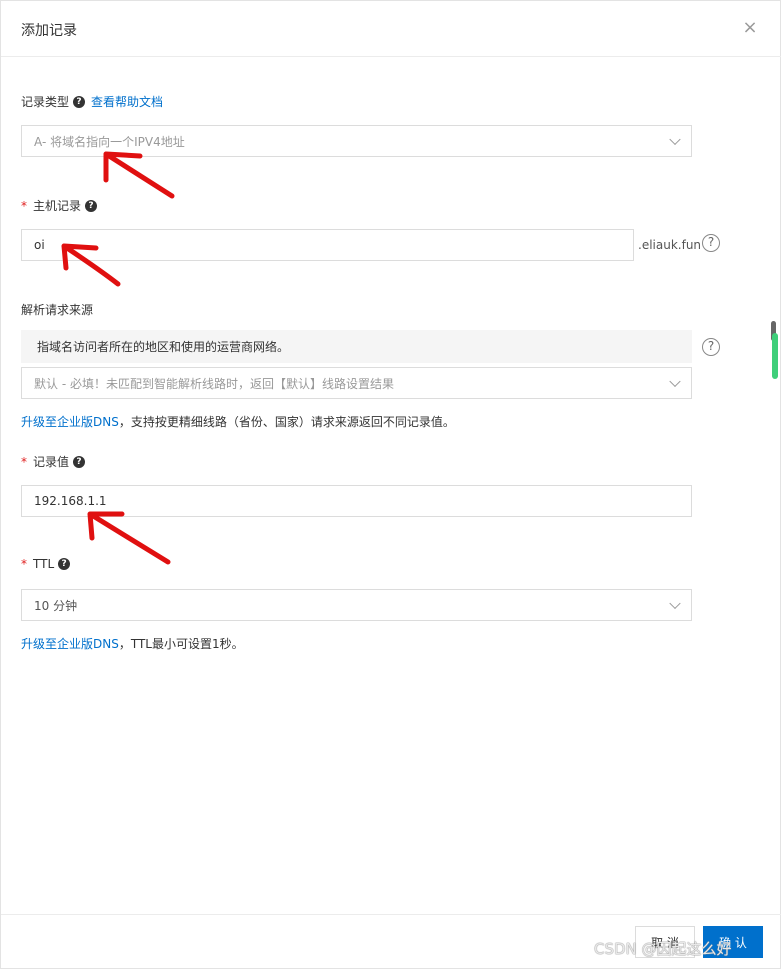 Image resolution: width=781 pixels, height=969 pixels. I want to click on resolve-source-value: 默认 - 必填！未匹配到智能解析线路时，返回【默认】线路设置结果, so click(214, 383).